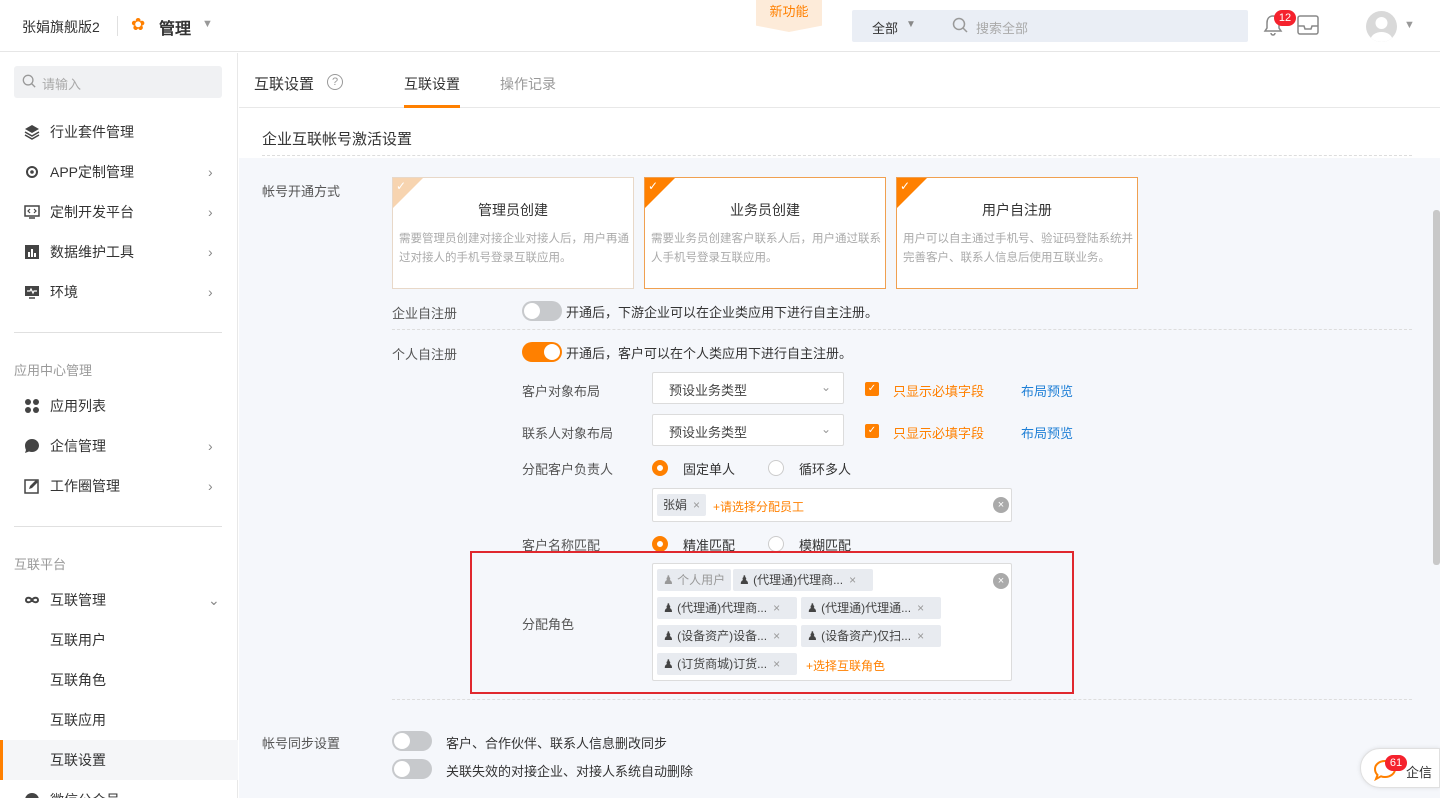 The width and height of the screenshot is (1440, 798). What do you see at coordinates (1400, 768) in the screenshot?
I see `qixin-float-button: 61 企信` at bounding box center [1400, 768].